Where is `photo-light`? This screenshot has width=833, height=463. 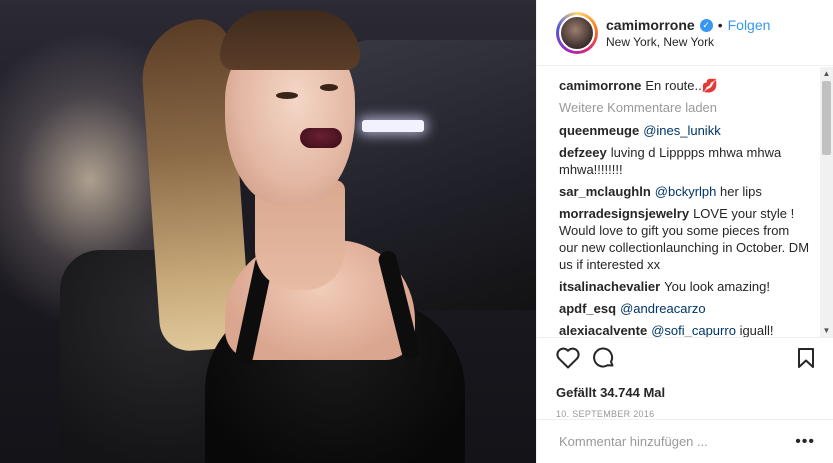
photo-light is located at coordinates (393, 126).